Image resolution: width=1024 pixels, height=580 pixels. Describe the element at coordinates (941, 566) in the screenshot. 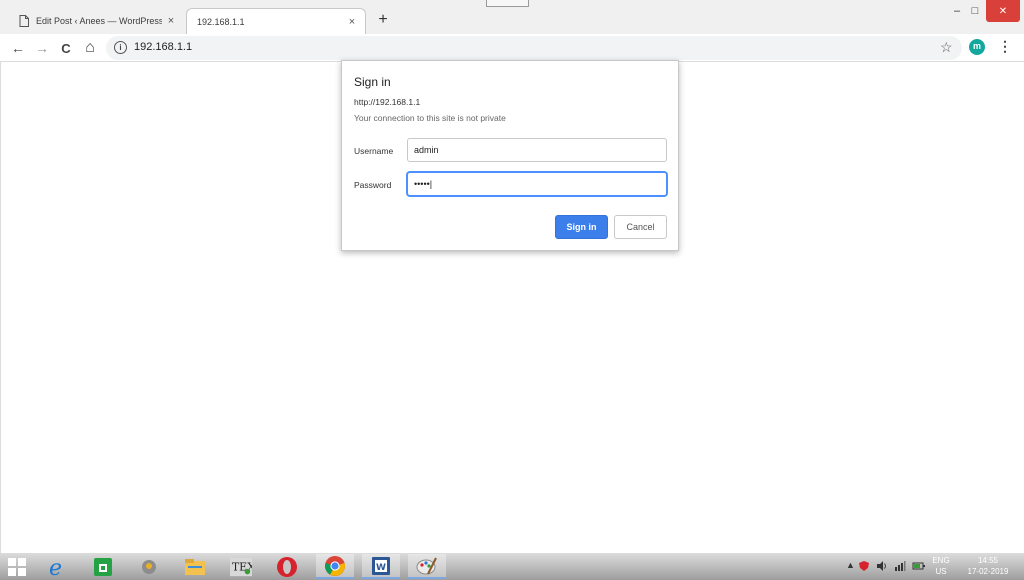

I see `language-indicator: ENG US` at that location.